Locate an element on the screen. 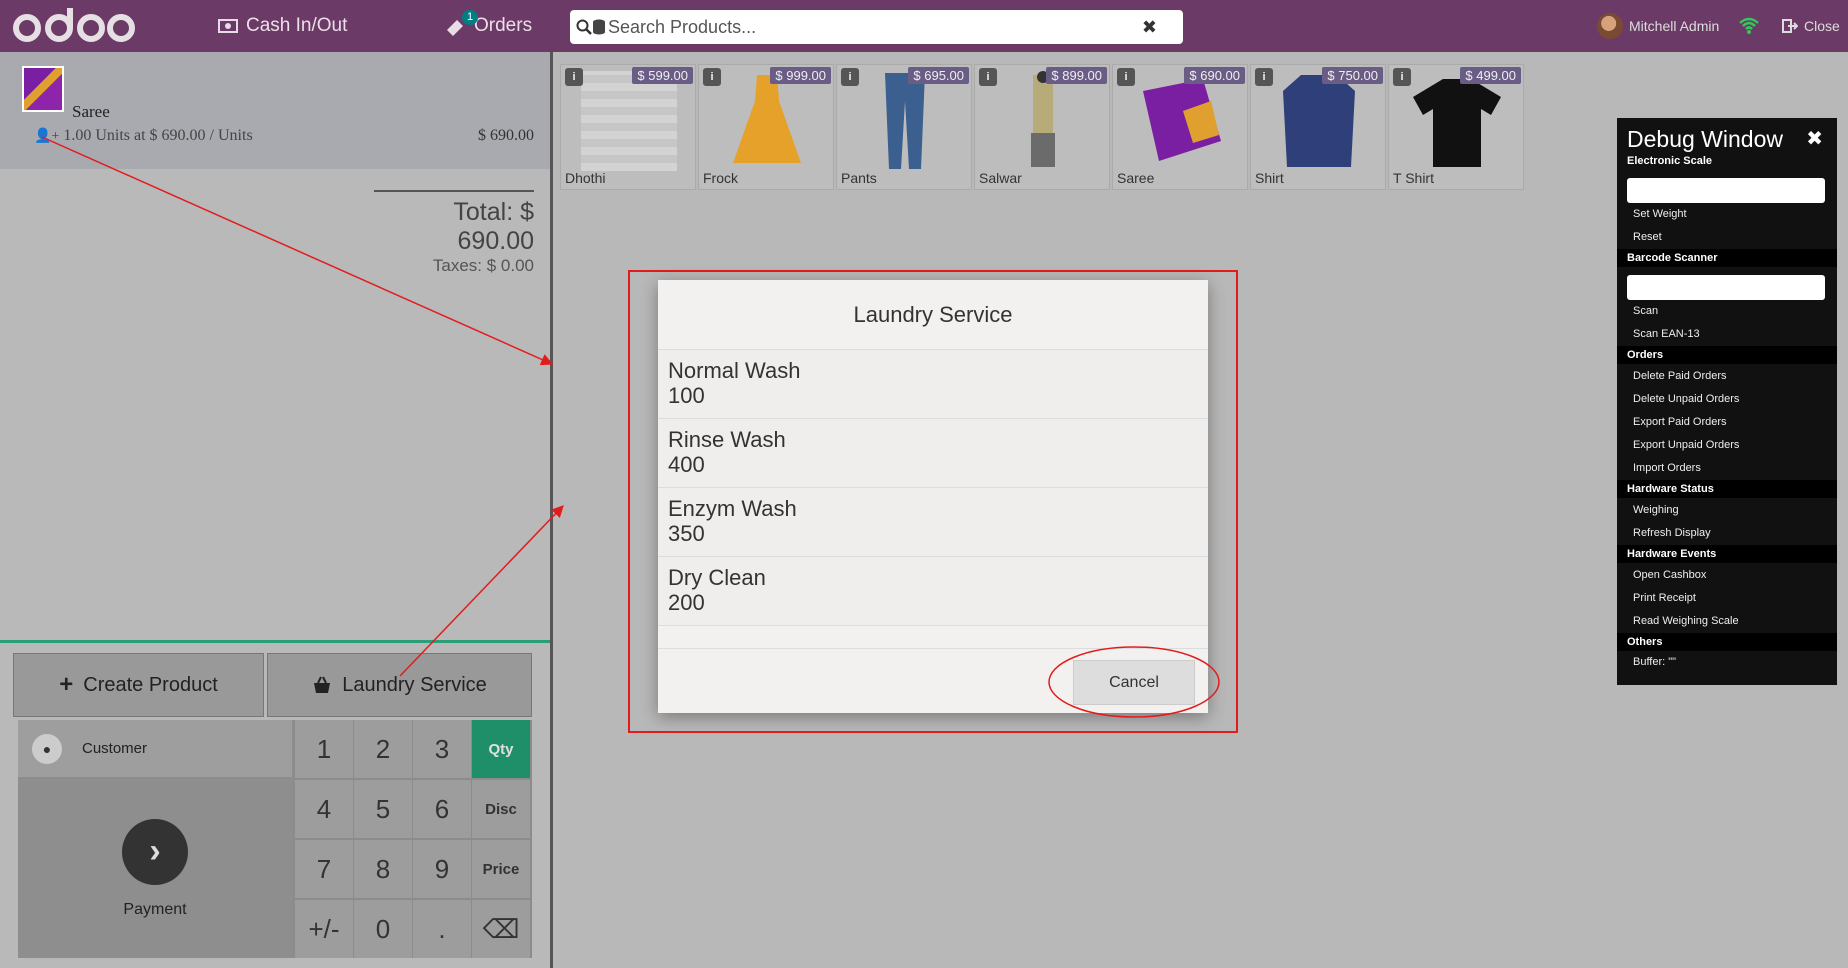 This screenshot has width=1848, height=968. orders-heading: Orders is located at coordinates (1727, 355).